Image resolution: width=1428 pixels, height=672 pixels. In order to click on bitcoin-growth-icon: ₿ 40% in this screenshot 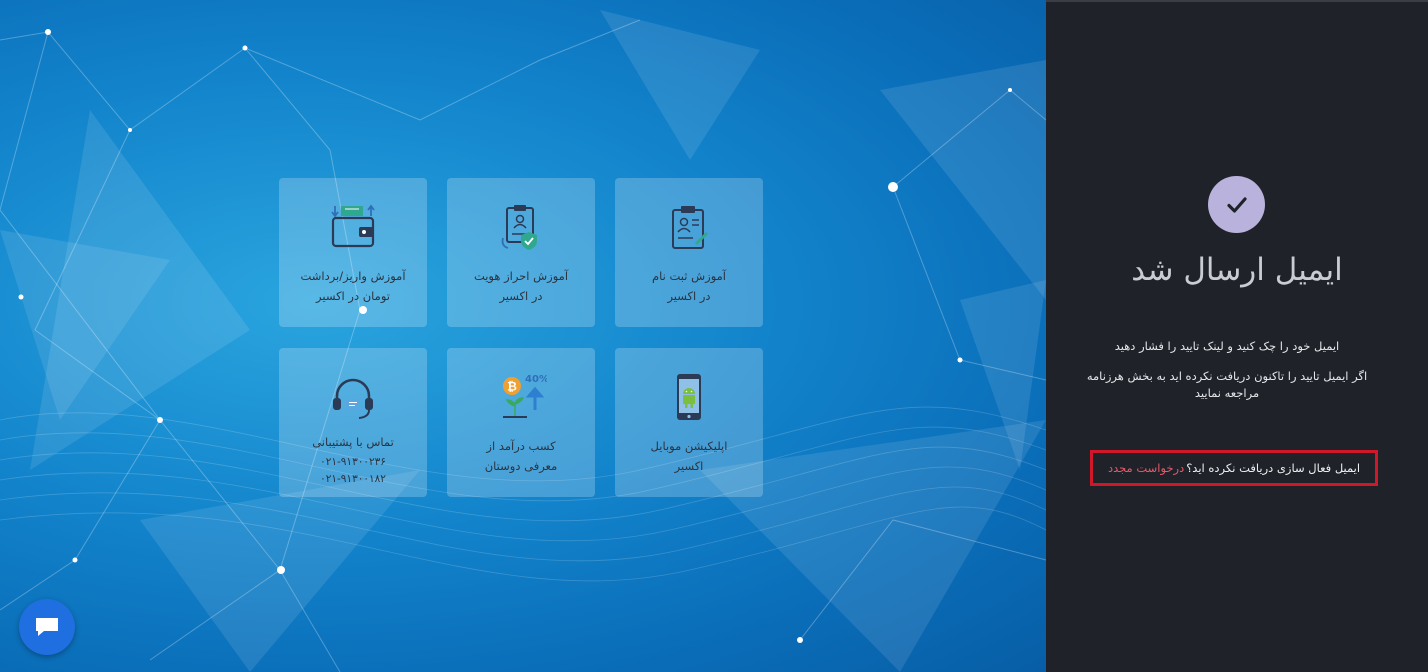, I will do `click(525, 396)`.